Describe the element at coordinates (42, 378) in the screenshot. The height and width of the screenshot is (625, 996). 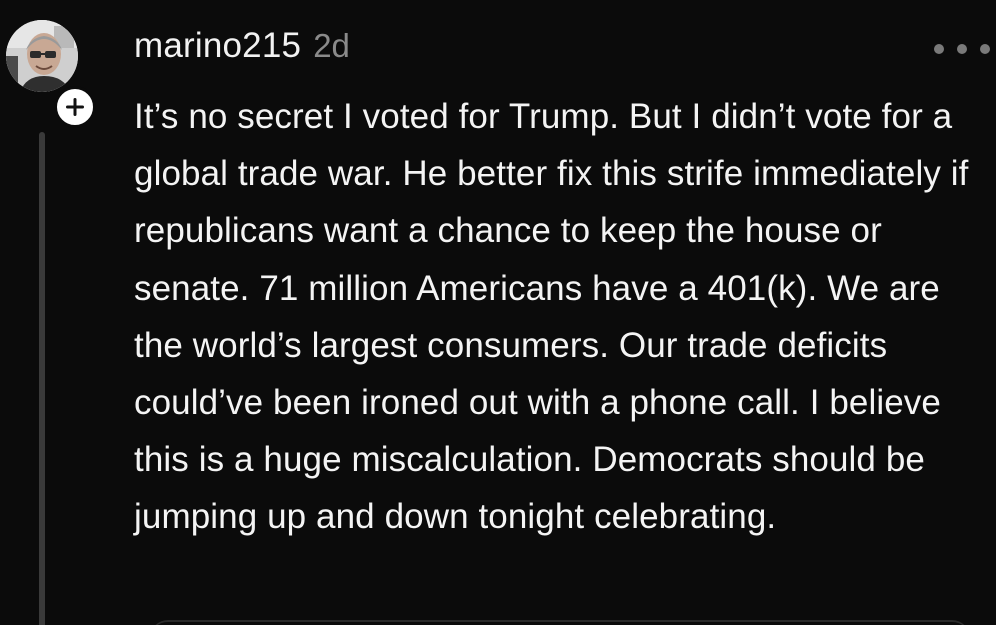
I see `thread-line` at that location.